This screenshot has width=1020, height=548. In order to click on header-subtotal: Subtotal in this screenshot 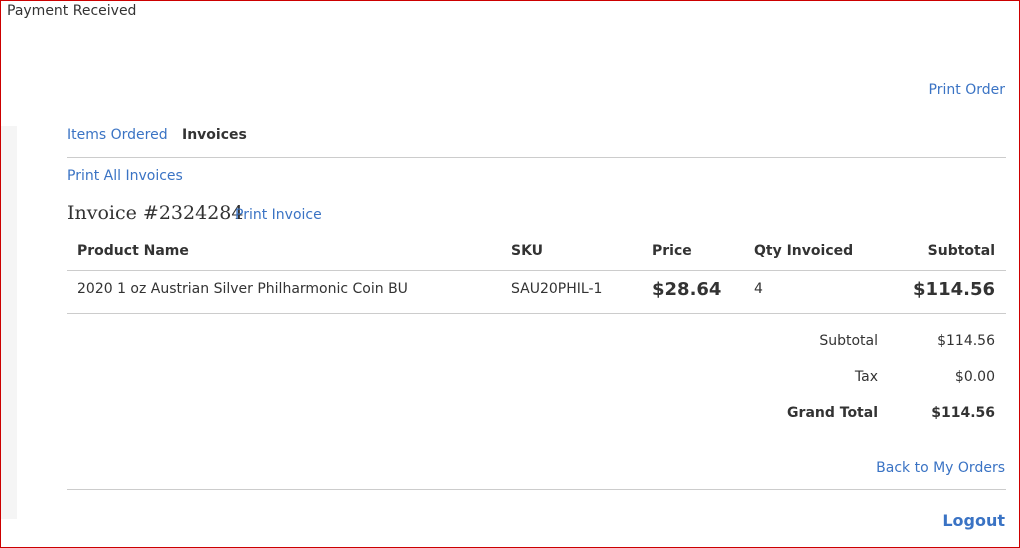, I will do `click(961, 251)`.